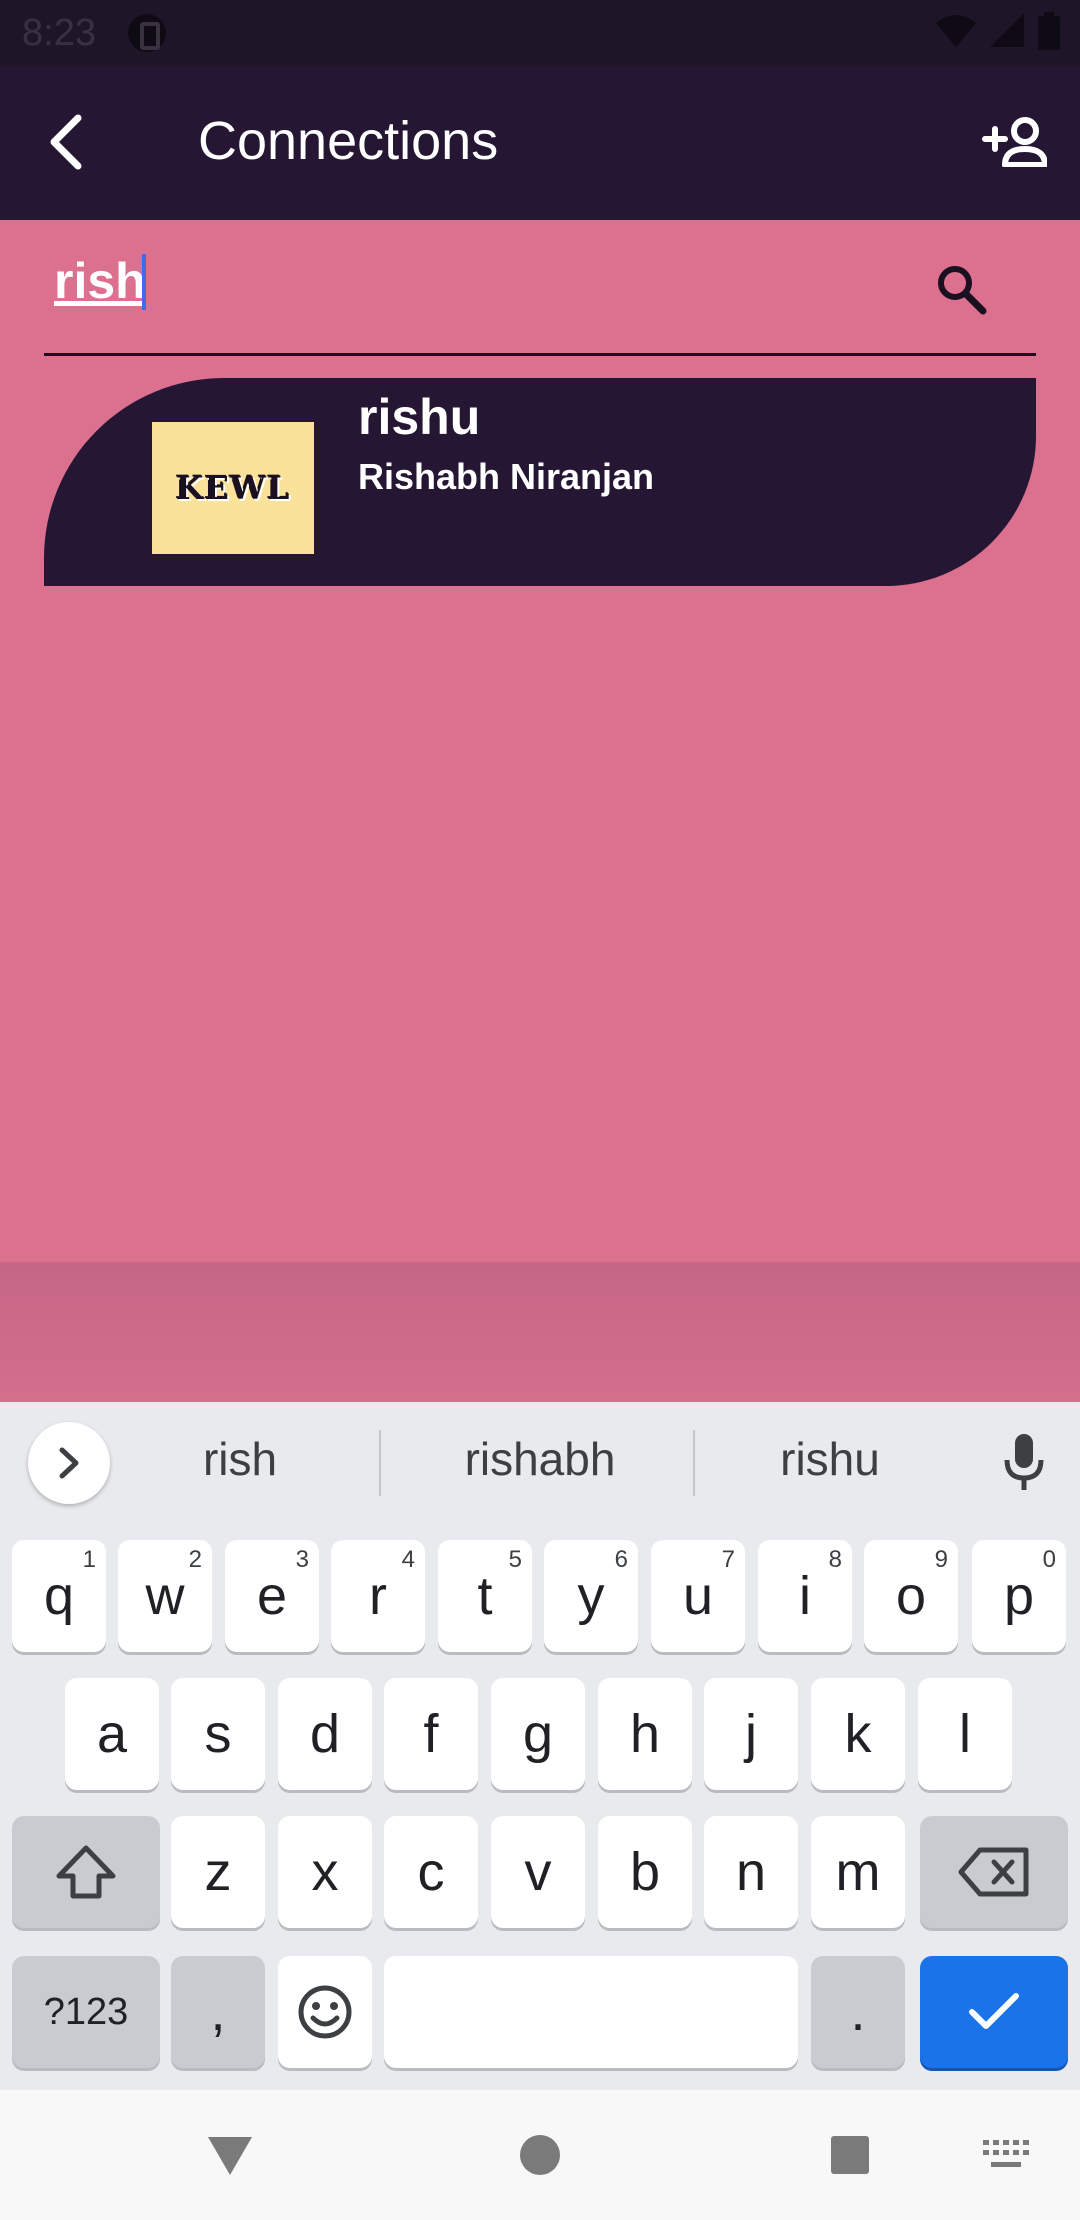 Image resolution: width=1080 pixels, height=2220 pixels. What do you see at coordinates (515, 1559) in the screenshot?
I see `key-hint: 5` at bounding box center [515, 1559].